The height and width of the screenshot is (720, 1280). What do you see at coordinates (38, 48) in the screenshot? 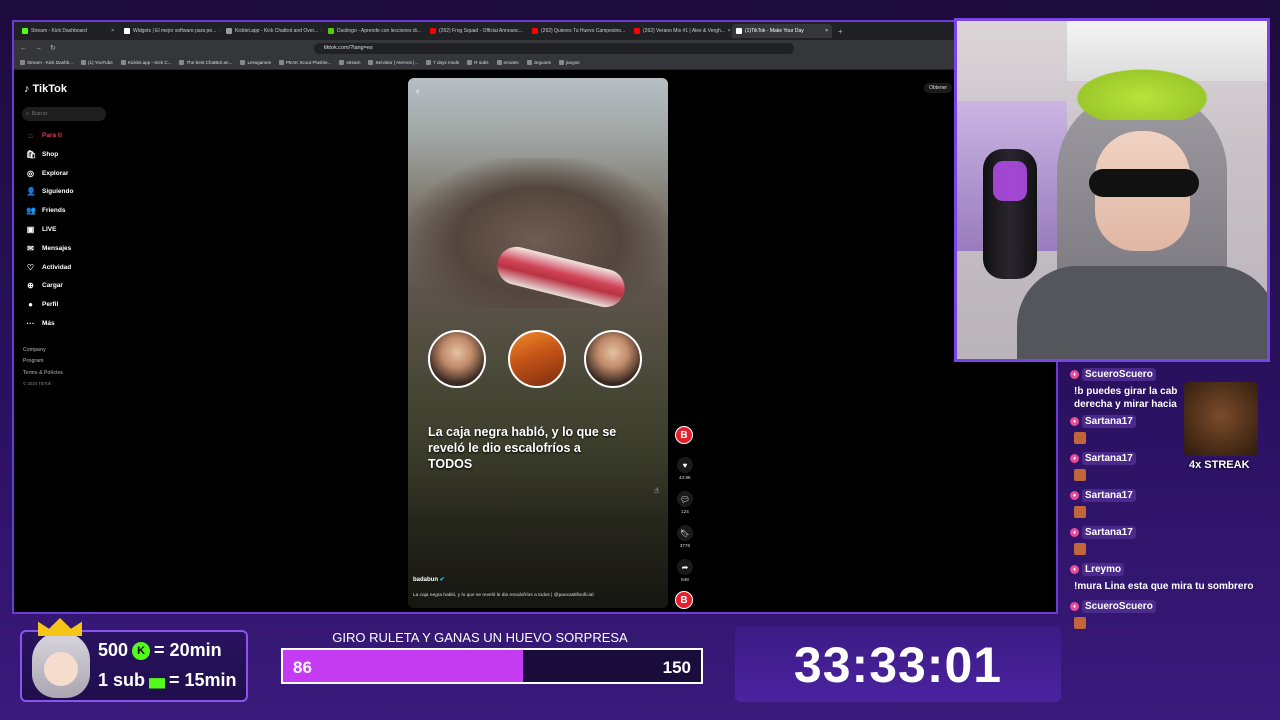
I see `forward-icon: →` at bounding box center [38, 48].